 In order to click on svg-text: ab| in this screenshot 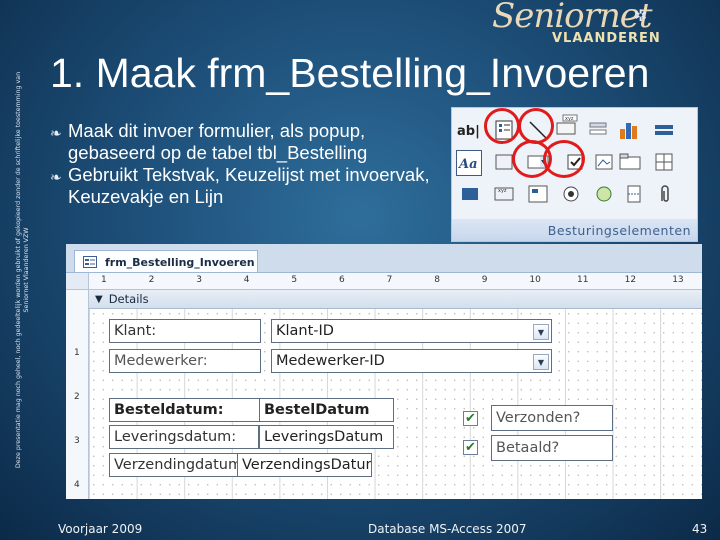, I will do `click(468, 131)`.